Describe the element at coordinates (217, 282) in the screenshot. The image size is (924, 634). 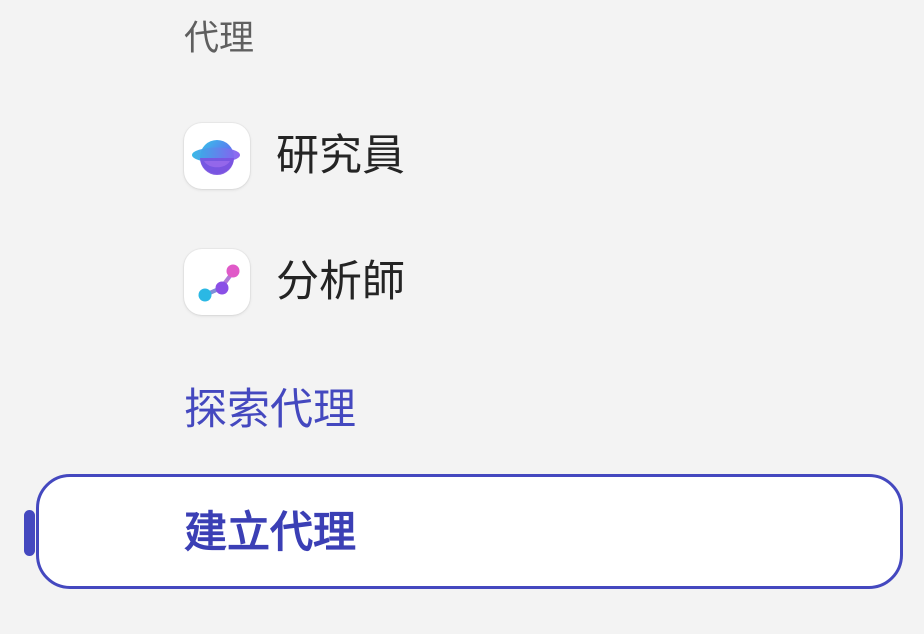
I see `analyst-graph-icon` at that location.